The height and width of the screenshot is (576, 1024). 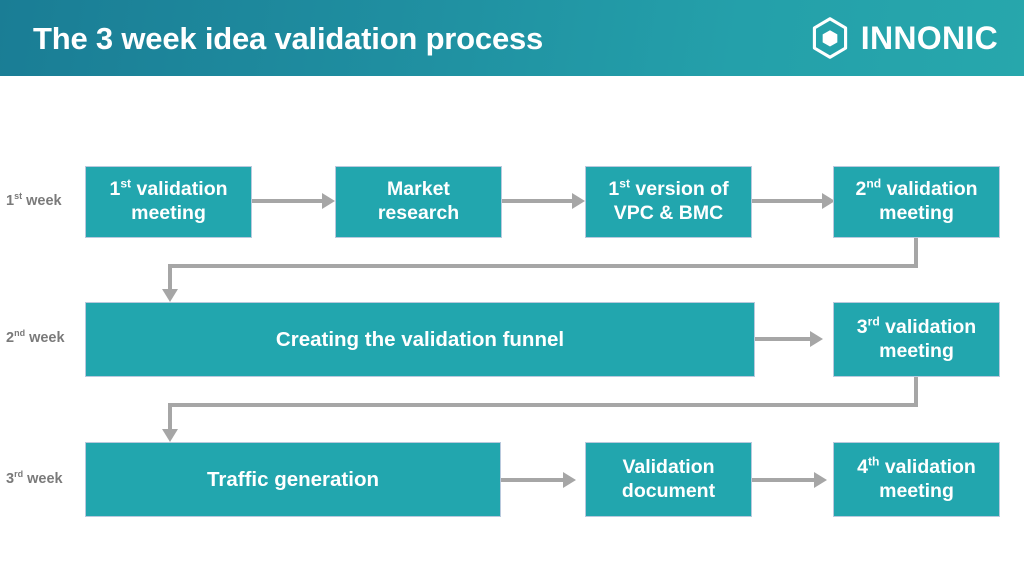 I want to click on connector-6-vertical-down, so click(x=916, y=390).